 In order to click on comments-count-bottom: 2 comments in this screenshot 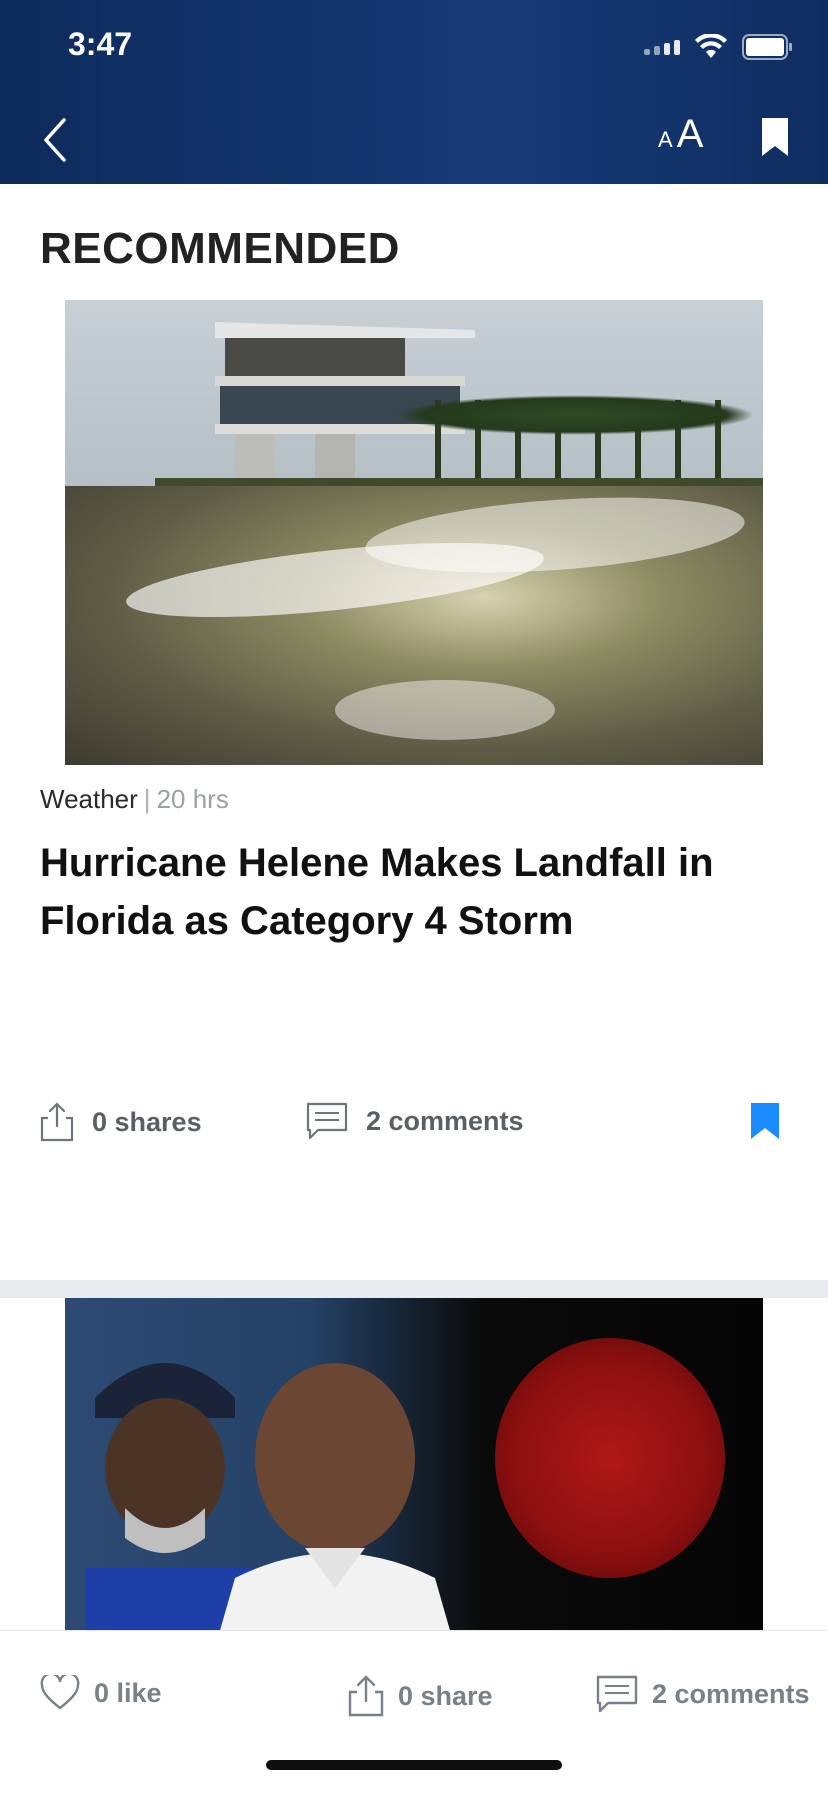, I will do `click(731, 1693)`.